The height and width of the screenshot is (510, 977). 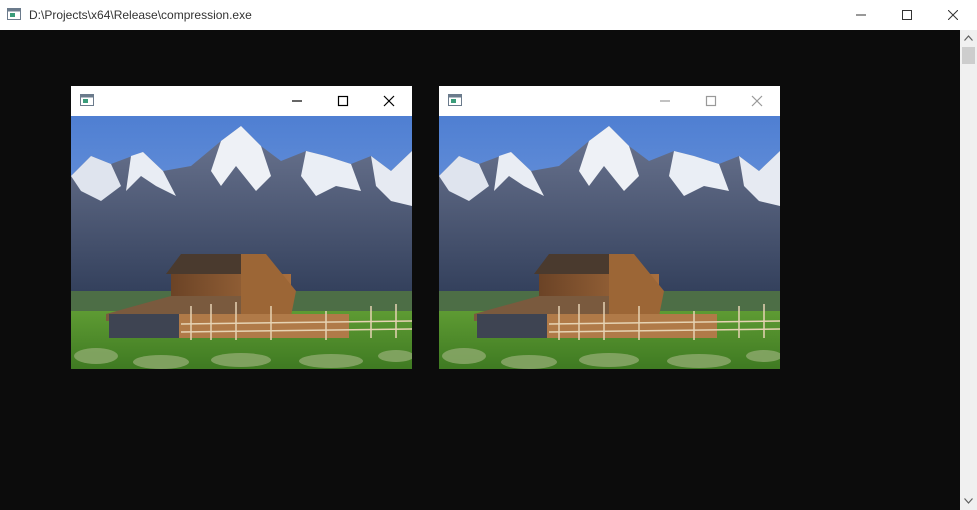 What do you see at coordinates (14, 14) in the screenshot?
I see `app-icon` at bounding box center [14, 14].